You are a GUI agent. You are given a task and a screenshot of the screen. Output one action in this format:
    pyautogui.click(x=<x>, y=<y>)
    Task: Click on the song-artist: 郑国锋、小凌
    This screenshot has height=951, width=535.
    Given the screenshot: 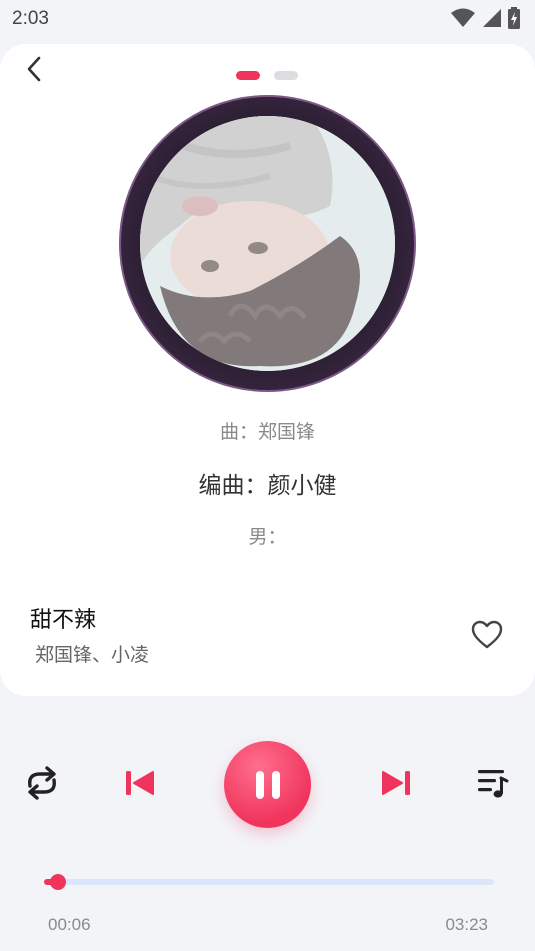 What is the action you would take?
    pyautogui.click(x=92, y=655)
    